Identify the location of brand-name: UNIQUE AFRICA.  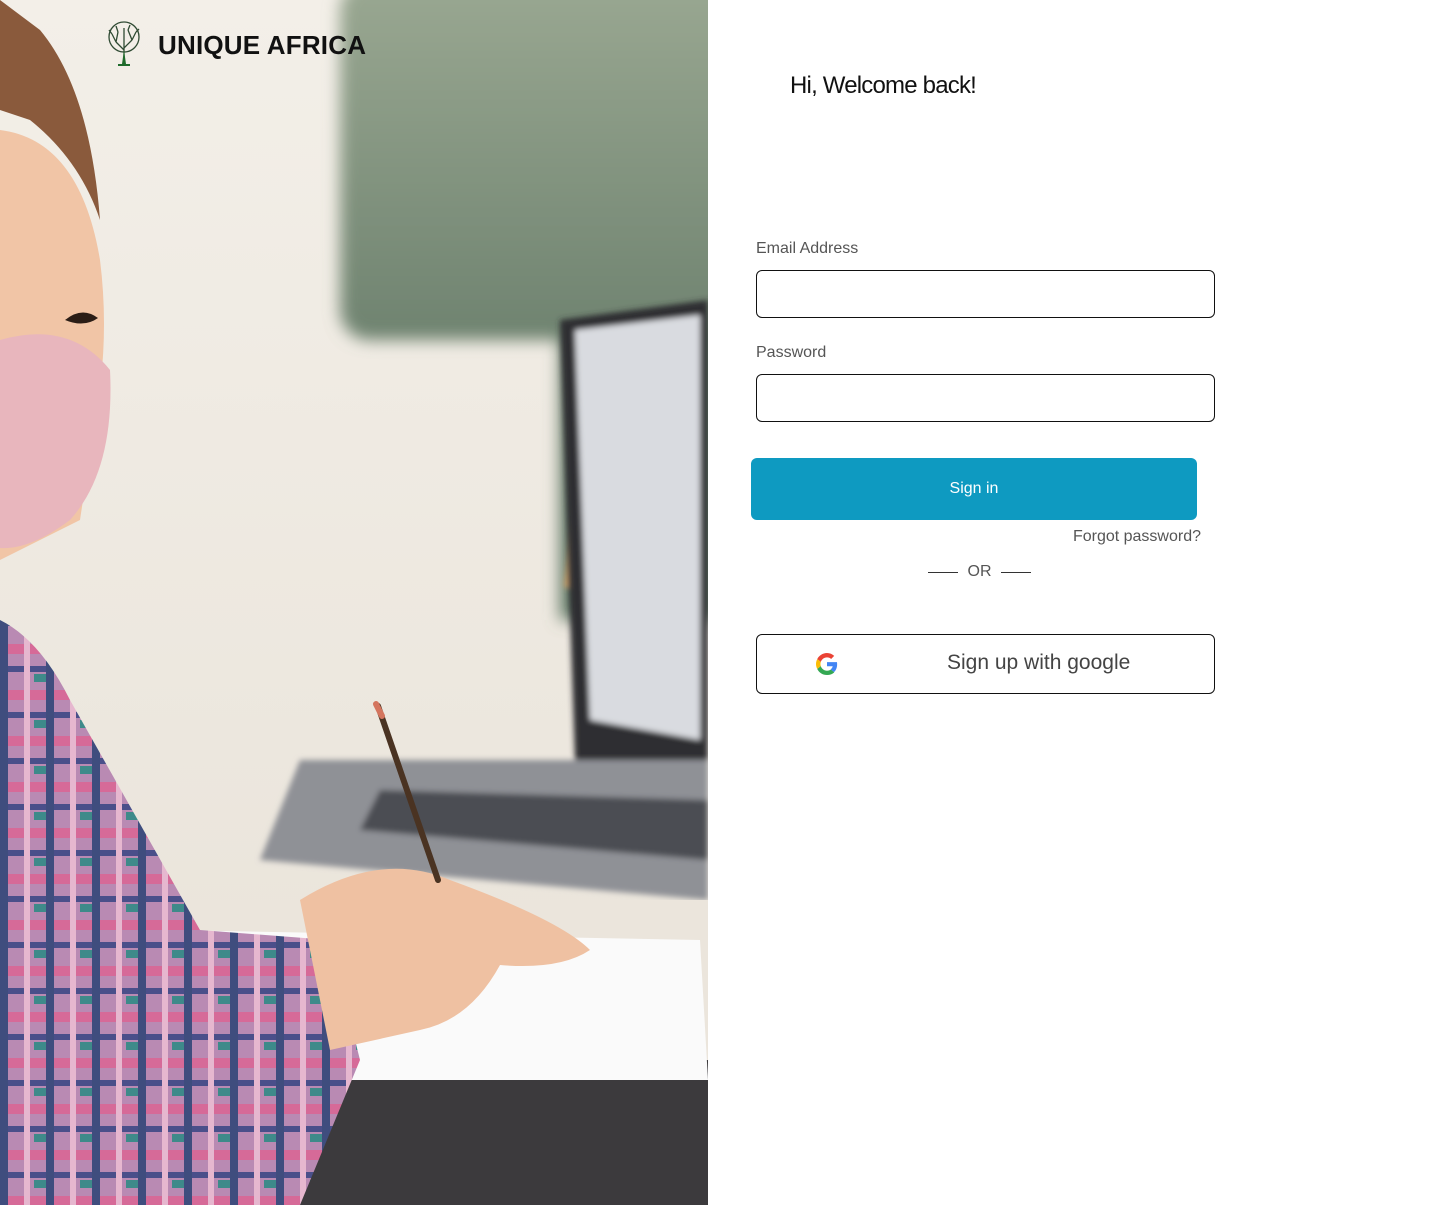
(262, 44).